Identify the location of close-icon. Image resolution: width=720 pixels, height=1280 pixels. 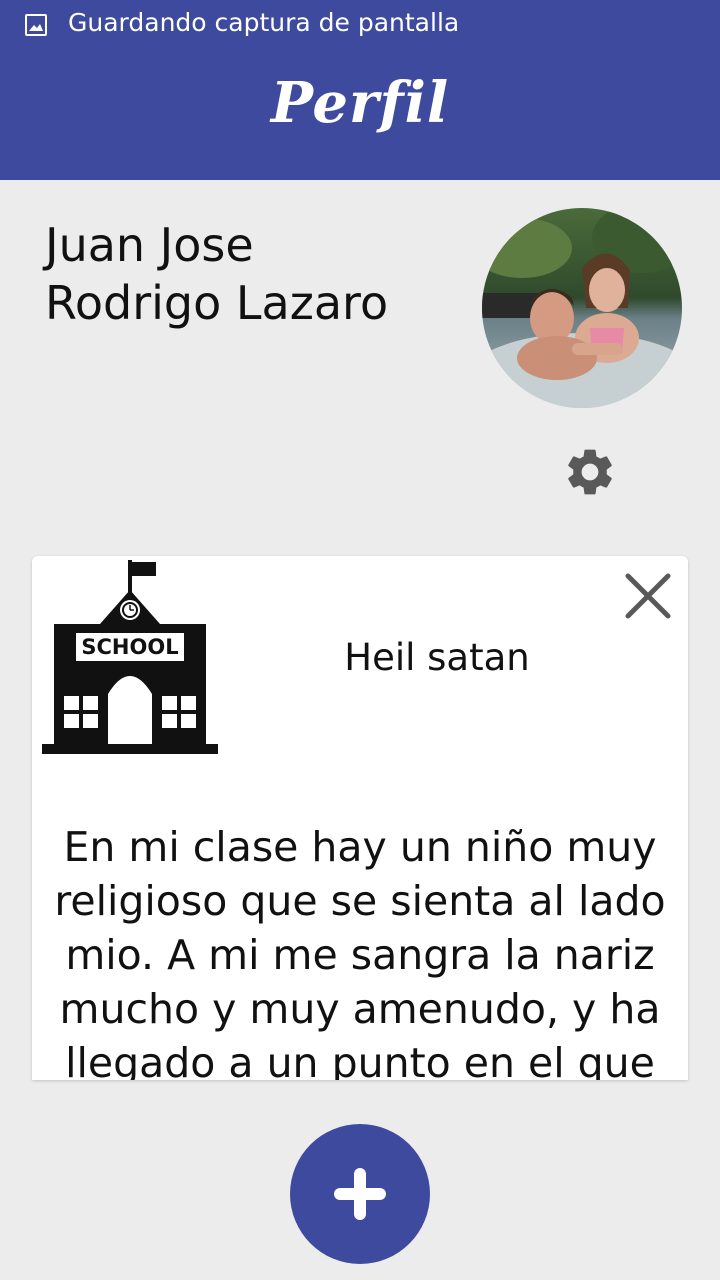
(648, 596).